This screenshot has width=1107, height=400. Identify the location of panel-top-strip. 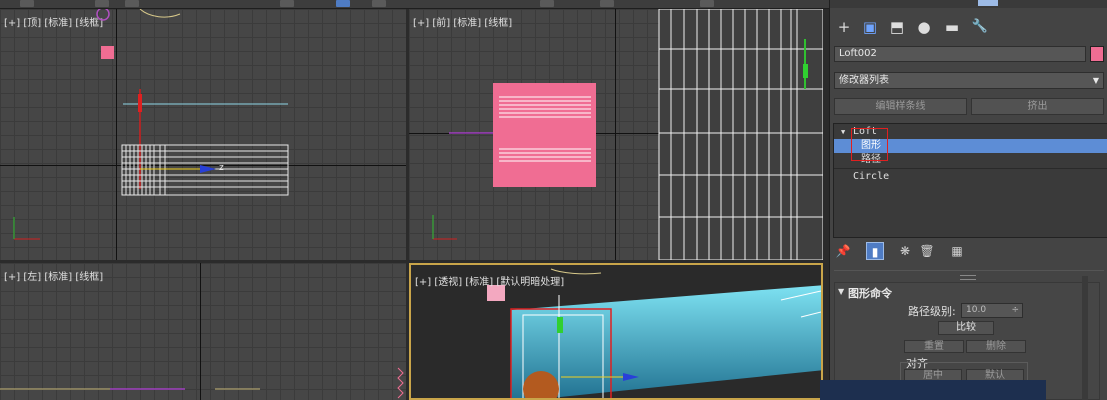
(968, 4).